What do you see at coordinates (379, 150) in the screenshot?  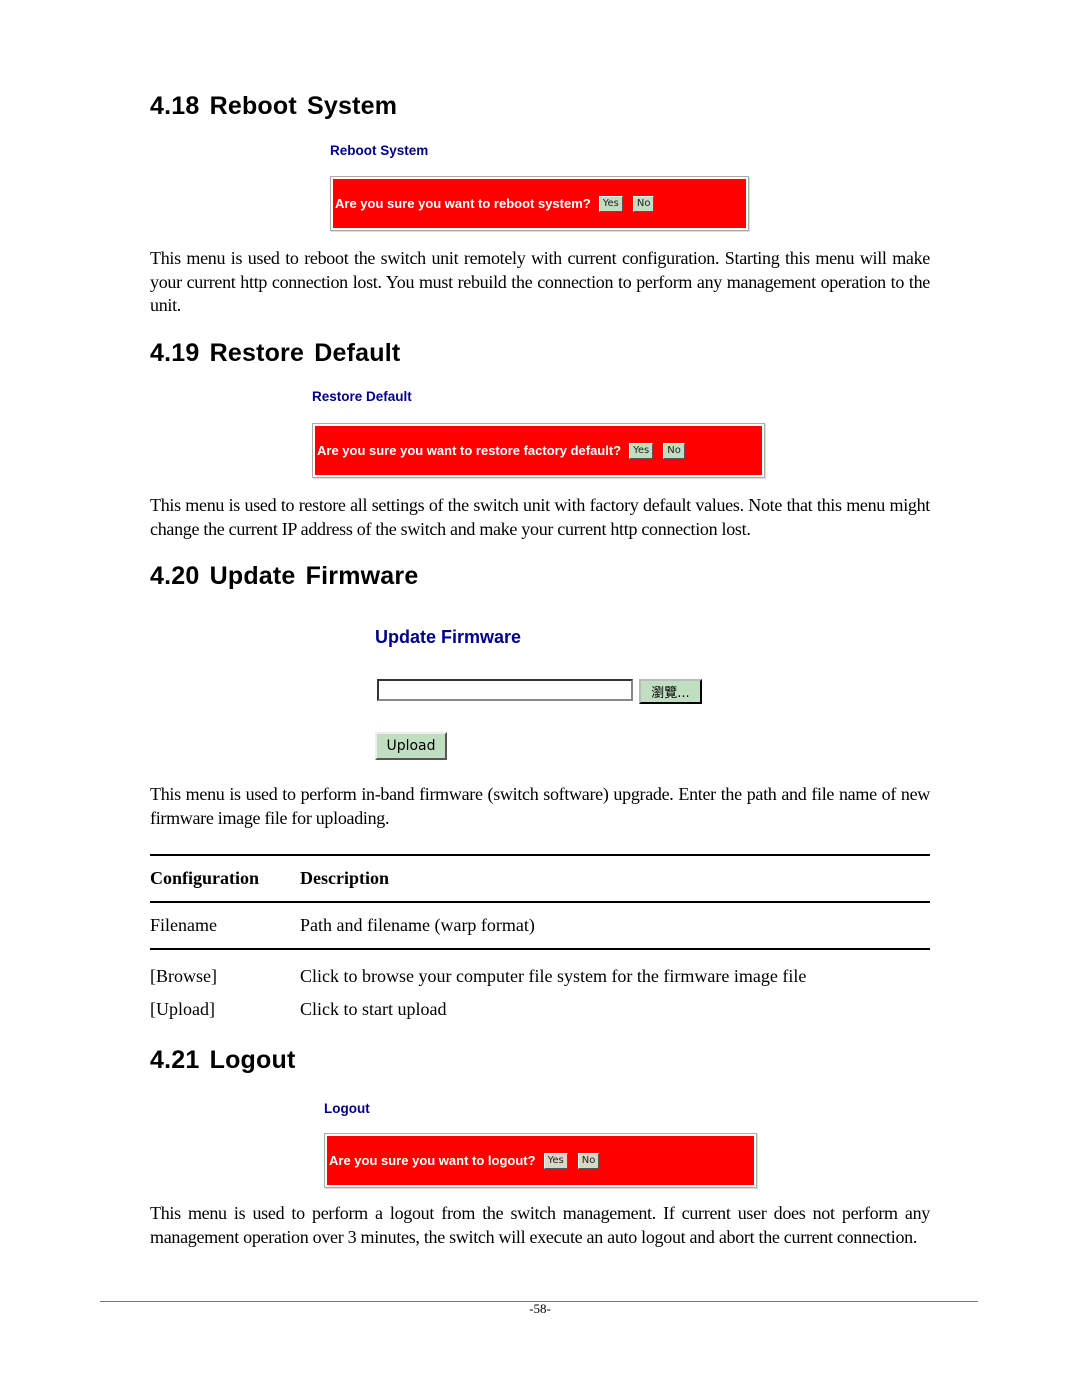 I see `reboot-ui-title: Reboot System` at bounding box center [379, 150].